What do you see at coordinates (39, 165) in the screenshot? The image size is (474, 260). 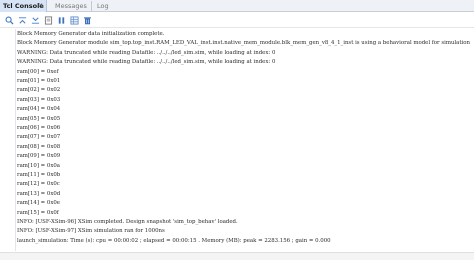 I see `console-line: ram[10] = 0x0a` at bounding box center [39, 165].